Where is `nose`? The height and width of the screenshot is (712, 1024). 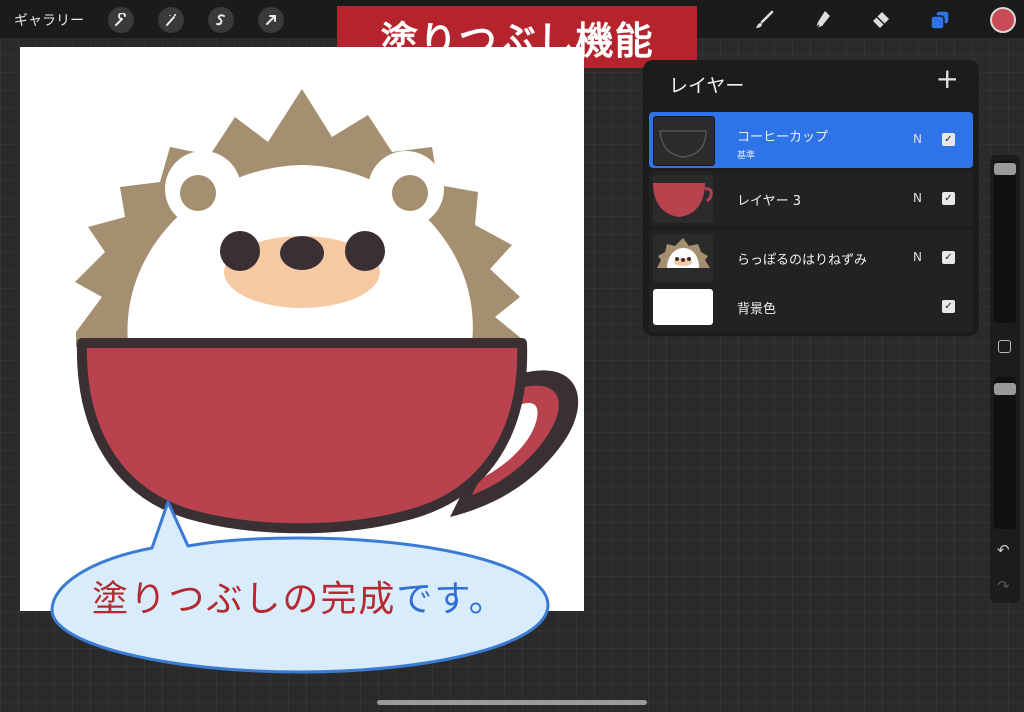 nose is located at coordinates (302, 253).